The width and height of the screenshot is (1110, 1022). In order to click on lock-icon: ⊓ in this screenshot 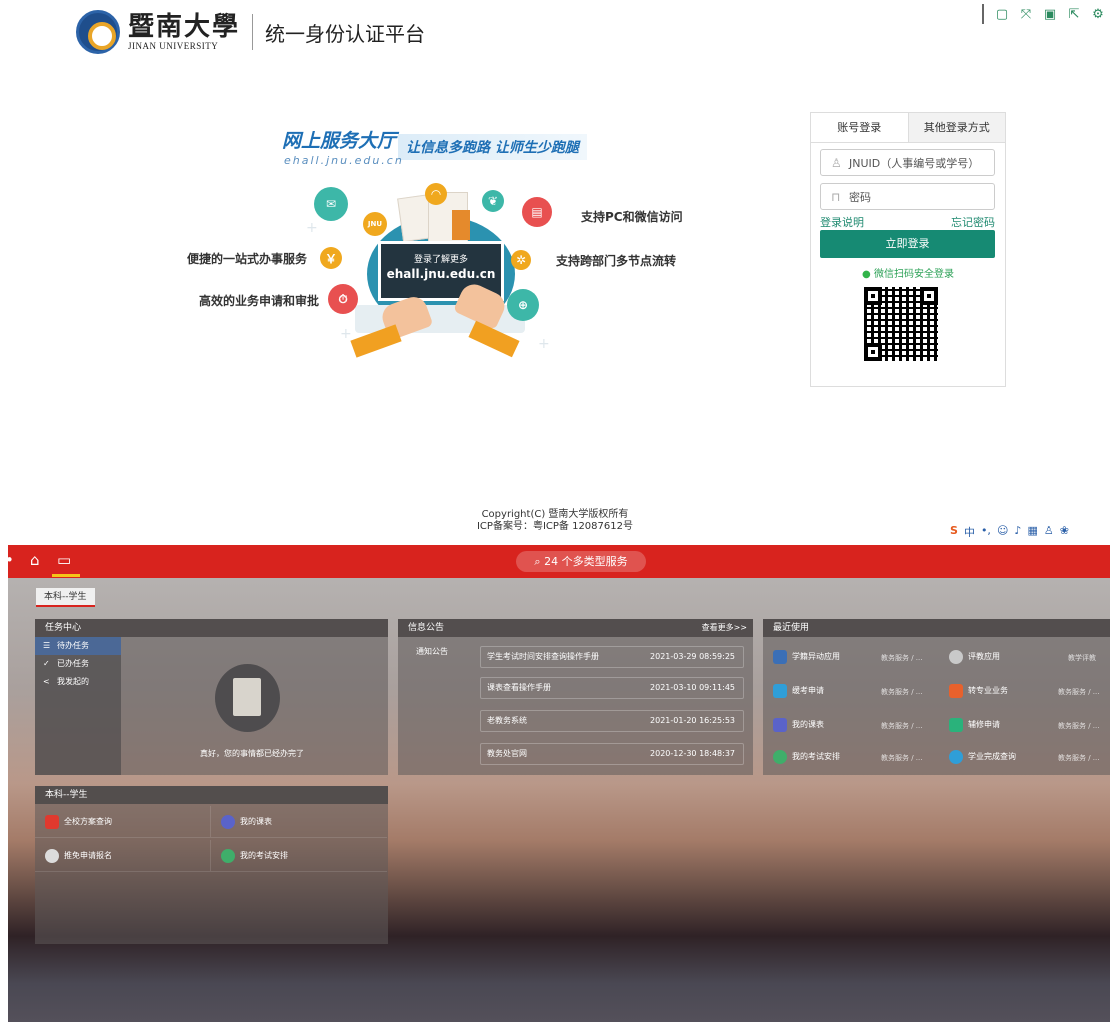, I will do `click(836, 196)`.